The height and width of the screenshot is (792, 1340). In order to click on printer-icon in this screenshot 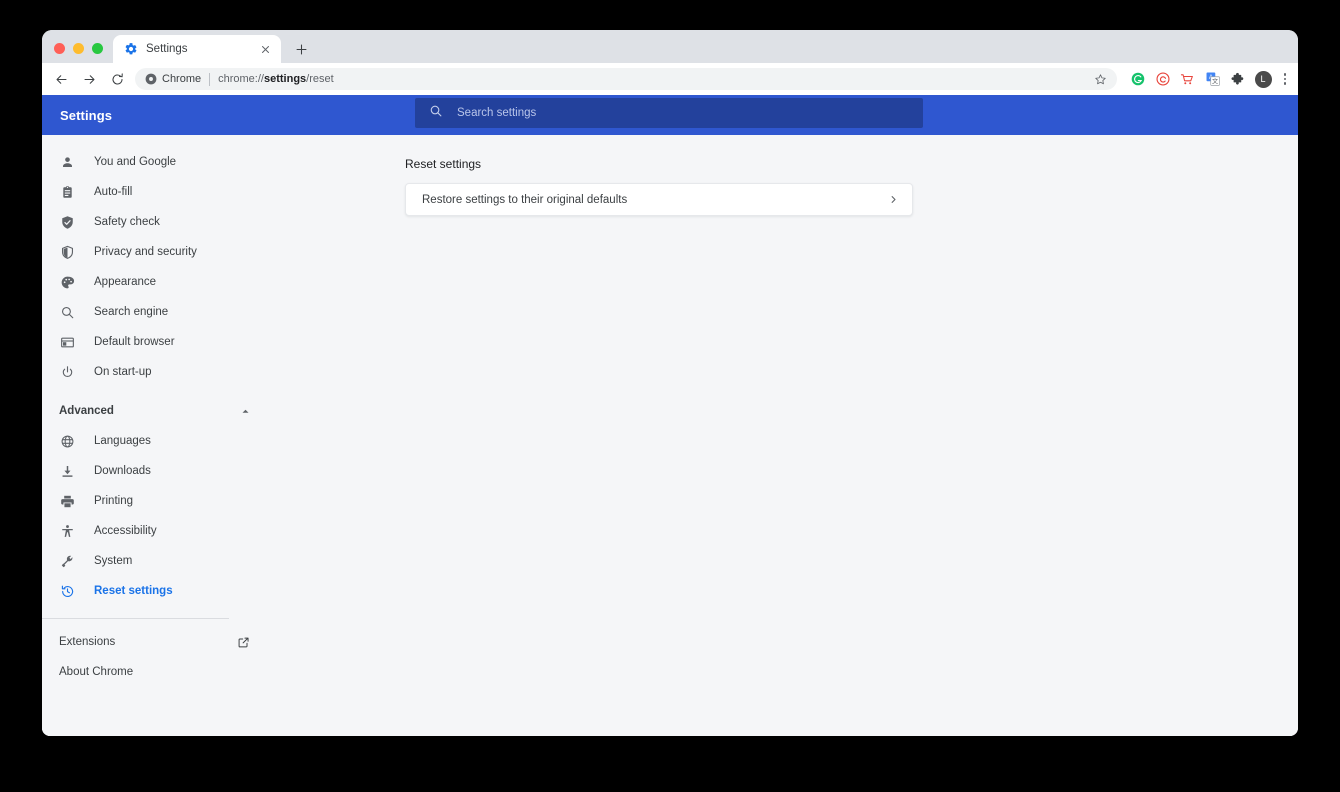, I will do `click(67, 501)`.